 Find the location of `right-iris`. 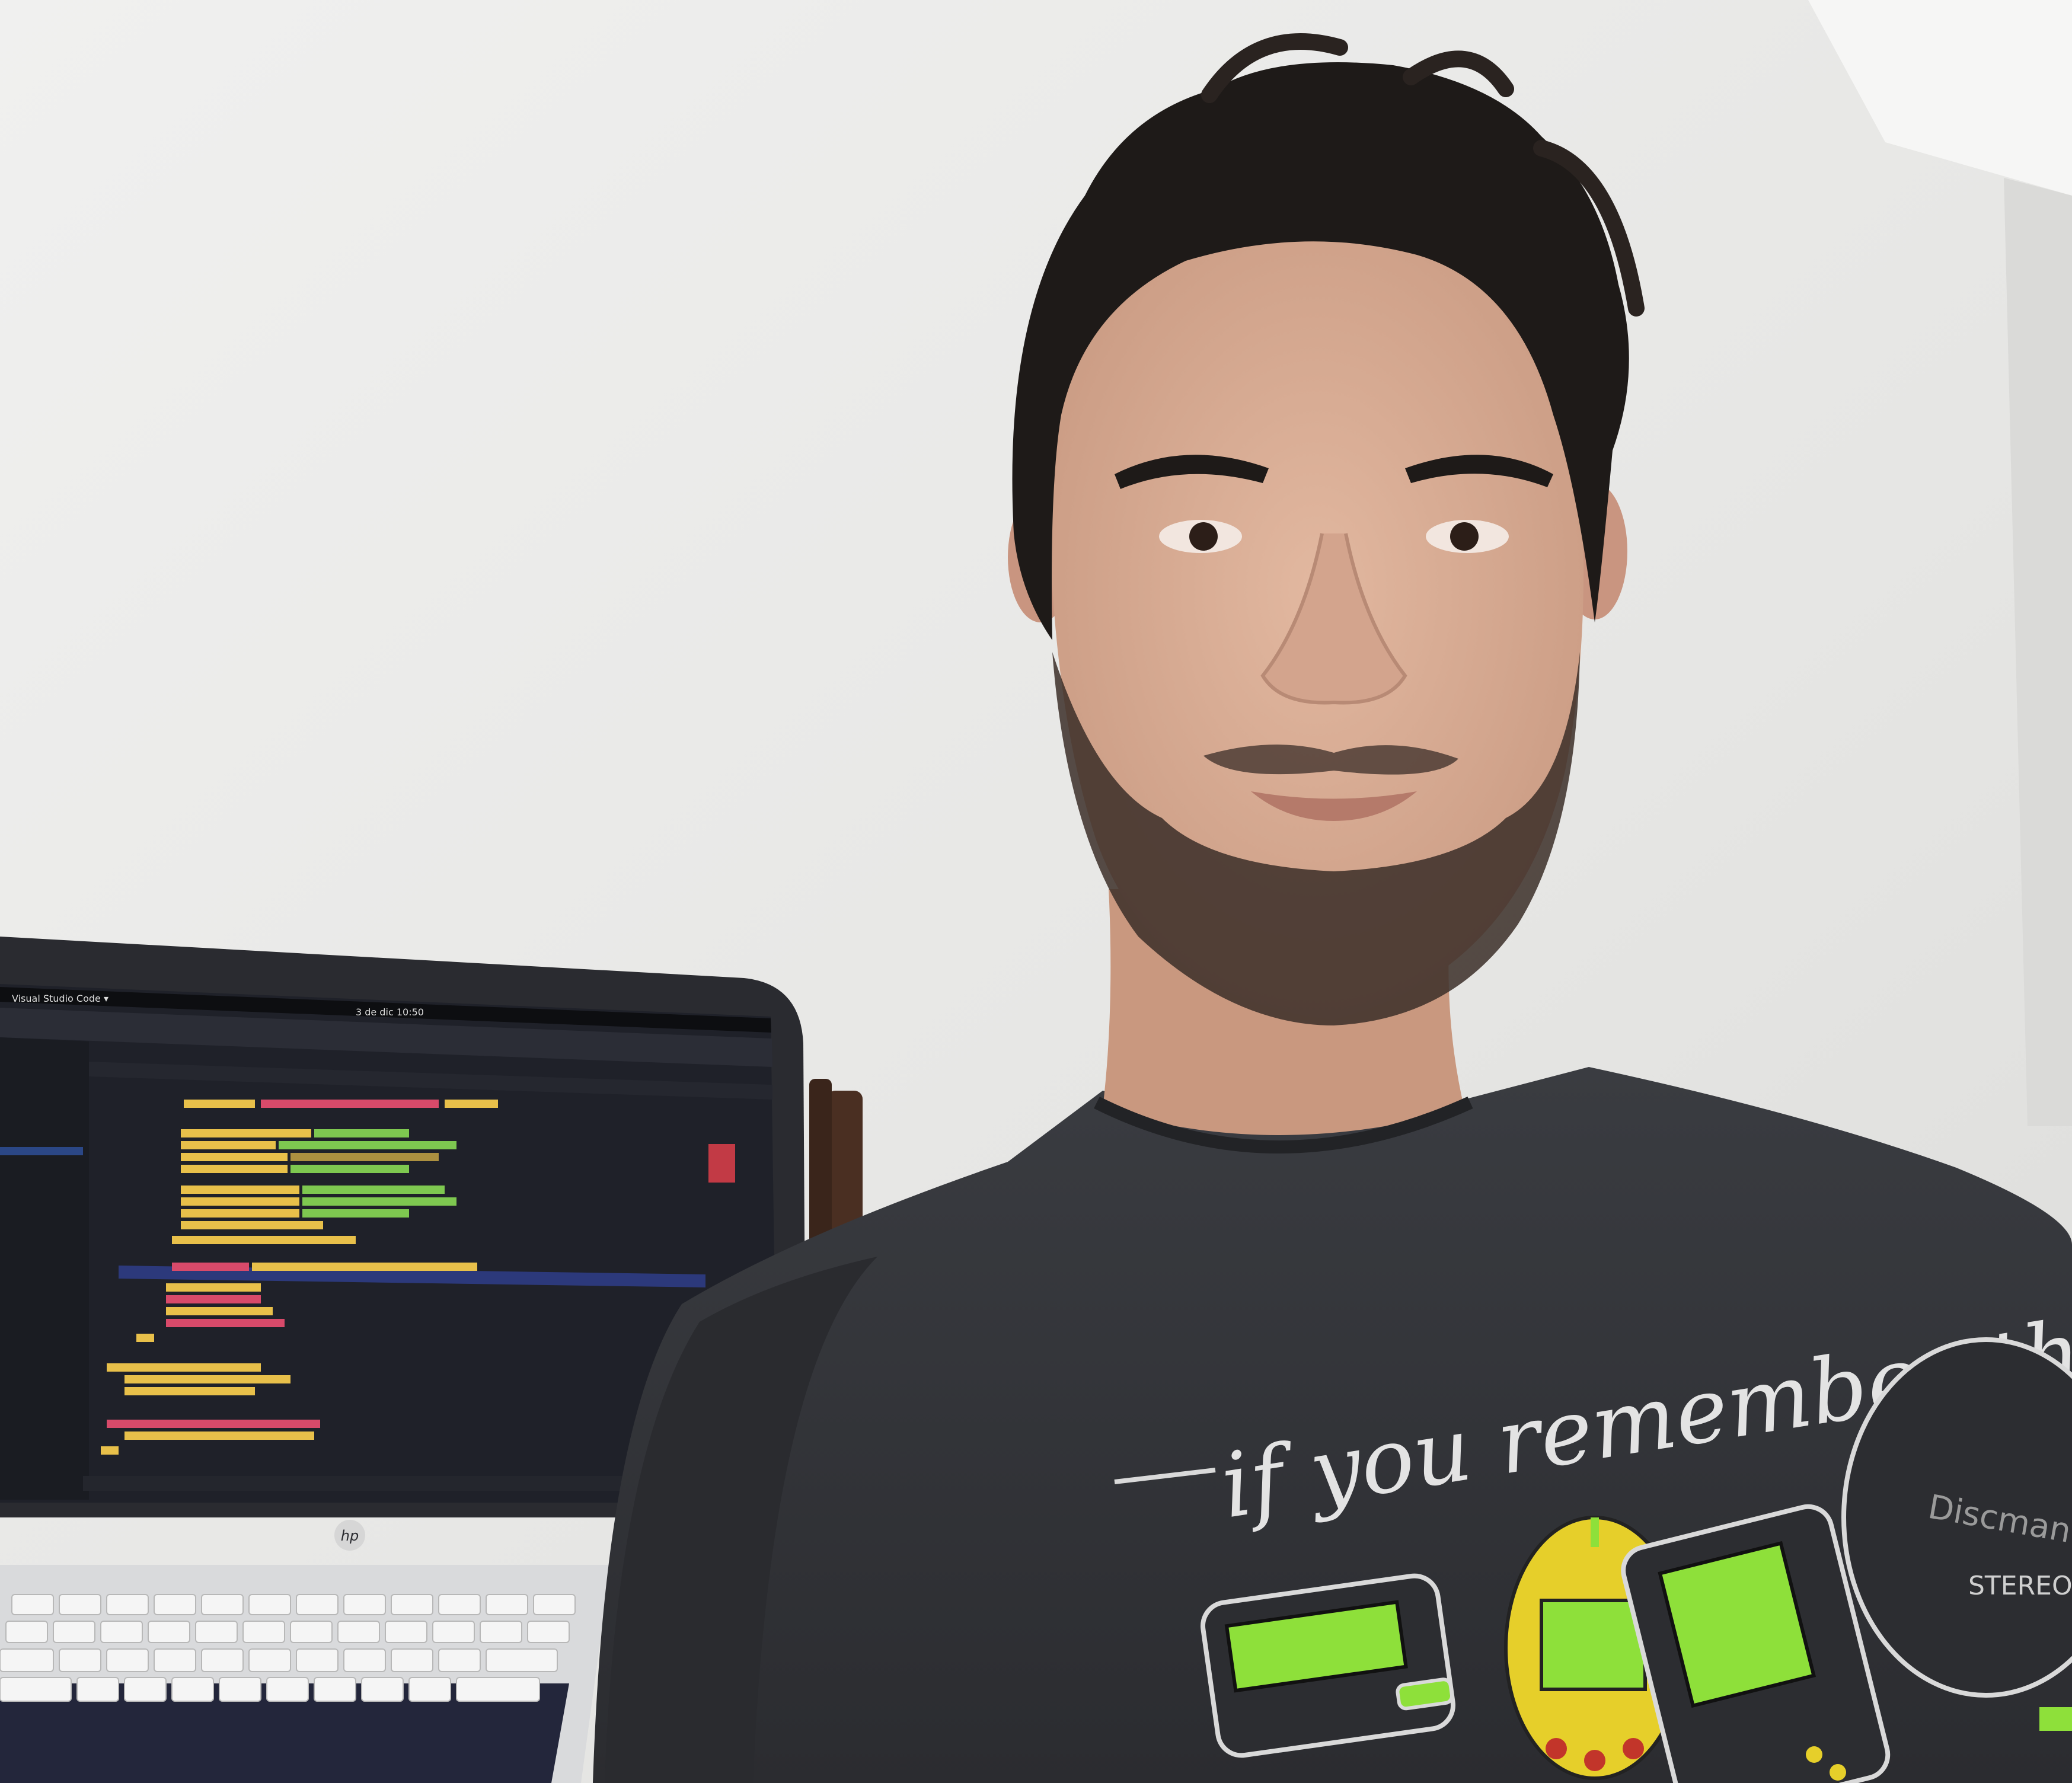

right-iris is located at coordinates (1464, 536).